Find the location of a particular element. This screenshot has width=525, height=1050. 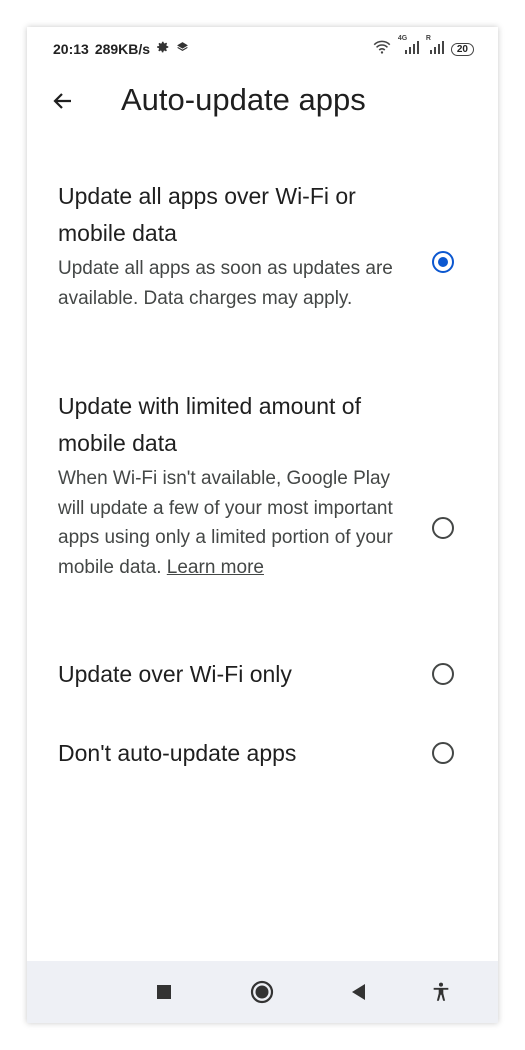

navigation-bar is located at coordinates (262, 992).